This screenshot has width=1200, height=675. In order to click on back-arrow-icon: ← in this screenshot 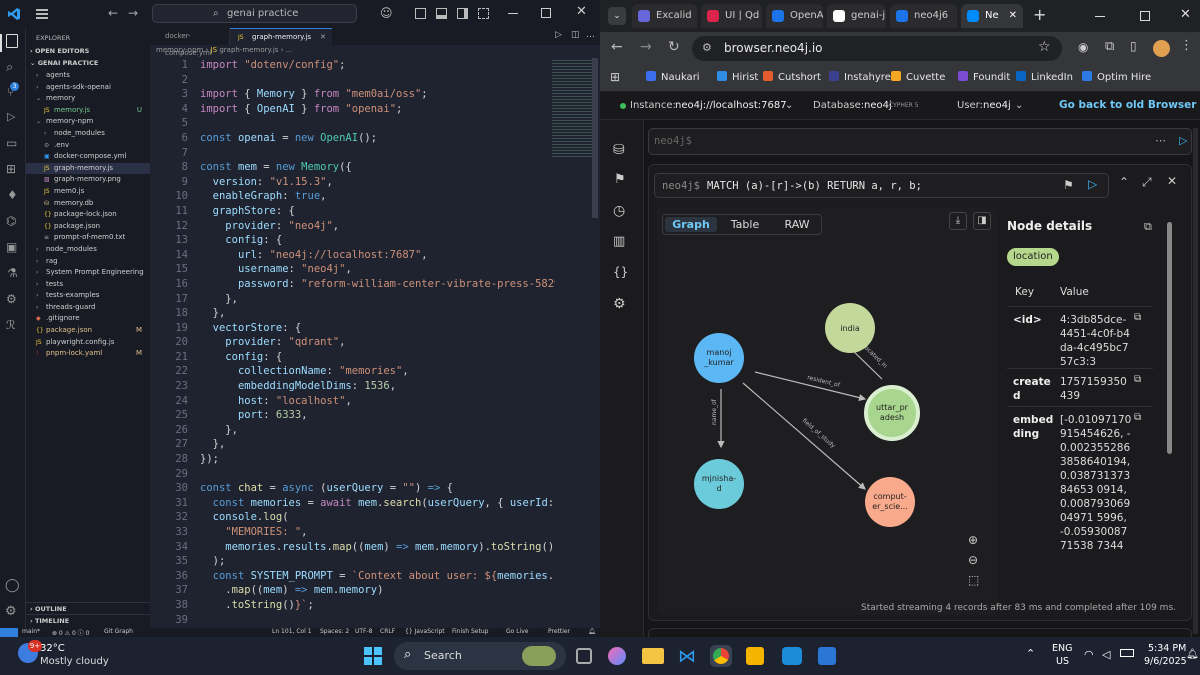, I will do `click(113, 13)`.